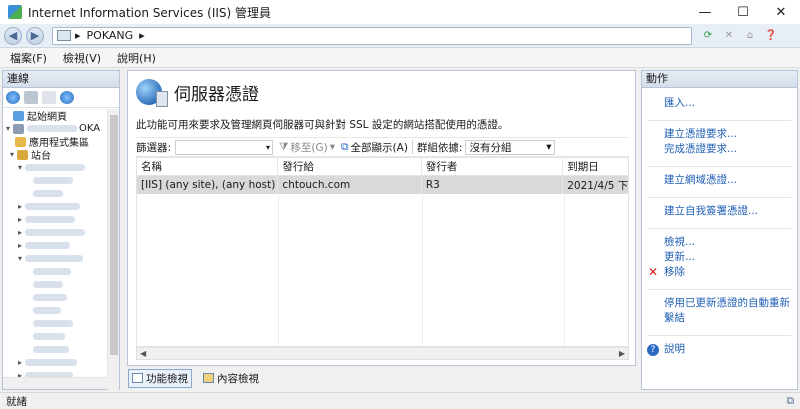 This screenshot has height=409, width=800. What do you see at coordinates (781, 12) in the screenshot?
I see `close-button: ✕` at bounding box center [781, 12].